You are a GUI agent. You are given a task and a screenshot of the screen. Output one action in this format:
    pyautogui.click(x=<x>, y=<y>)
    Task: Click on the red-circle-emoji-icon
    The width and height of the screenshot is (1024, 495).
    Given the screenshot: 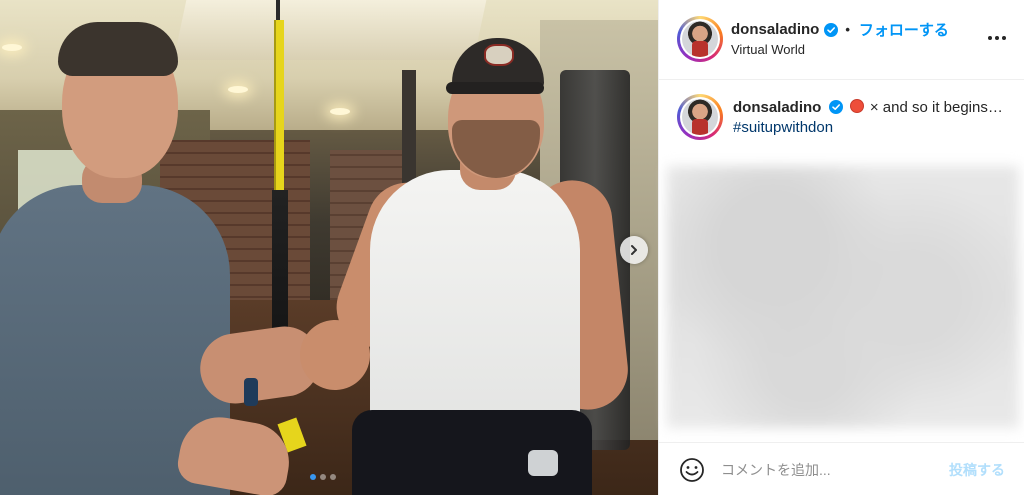 What is the action you would take?
    pyautogui.click(x=856, y=106)
    